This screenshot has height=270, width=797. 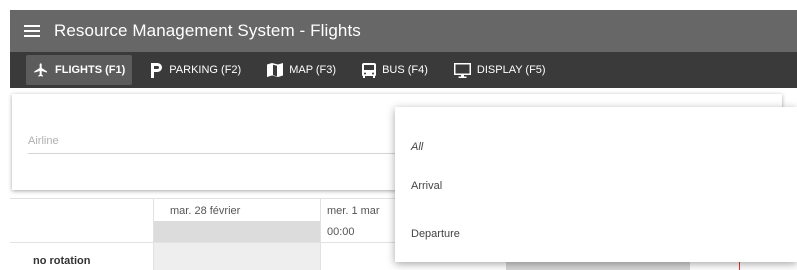 I want to click on date-header: mer. 1 mar, so click(x=353, y=211).